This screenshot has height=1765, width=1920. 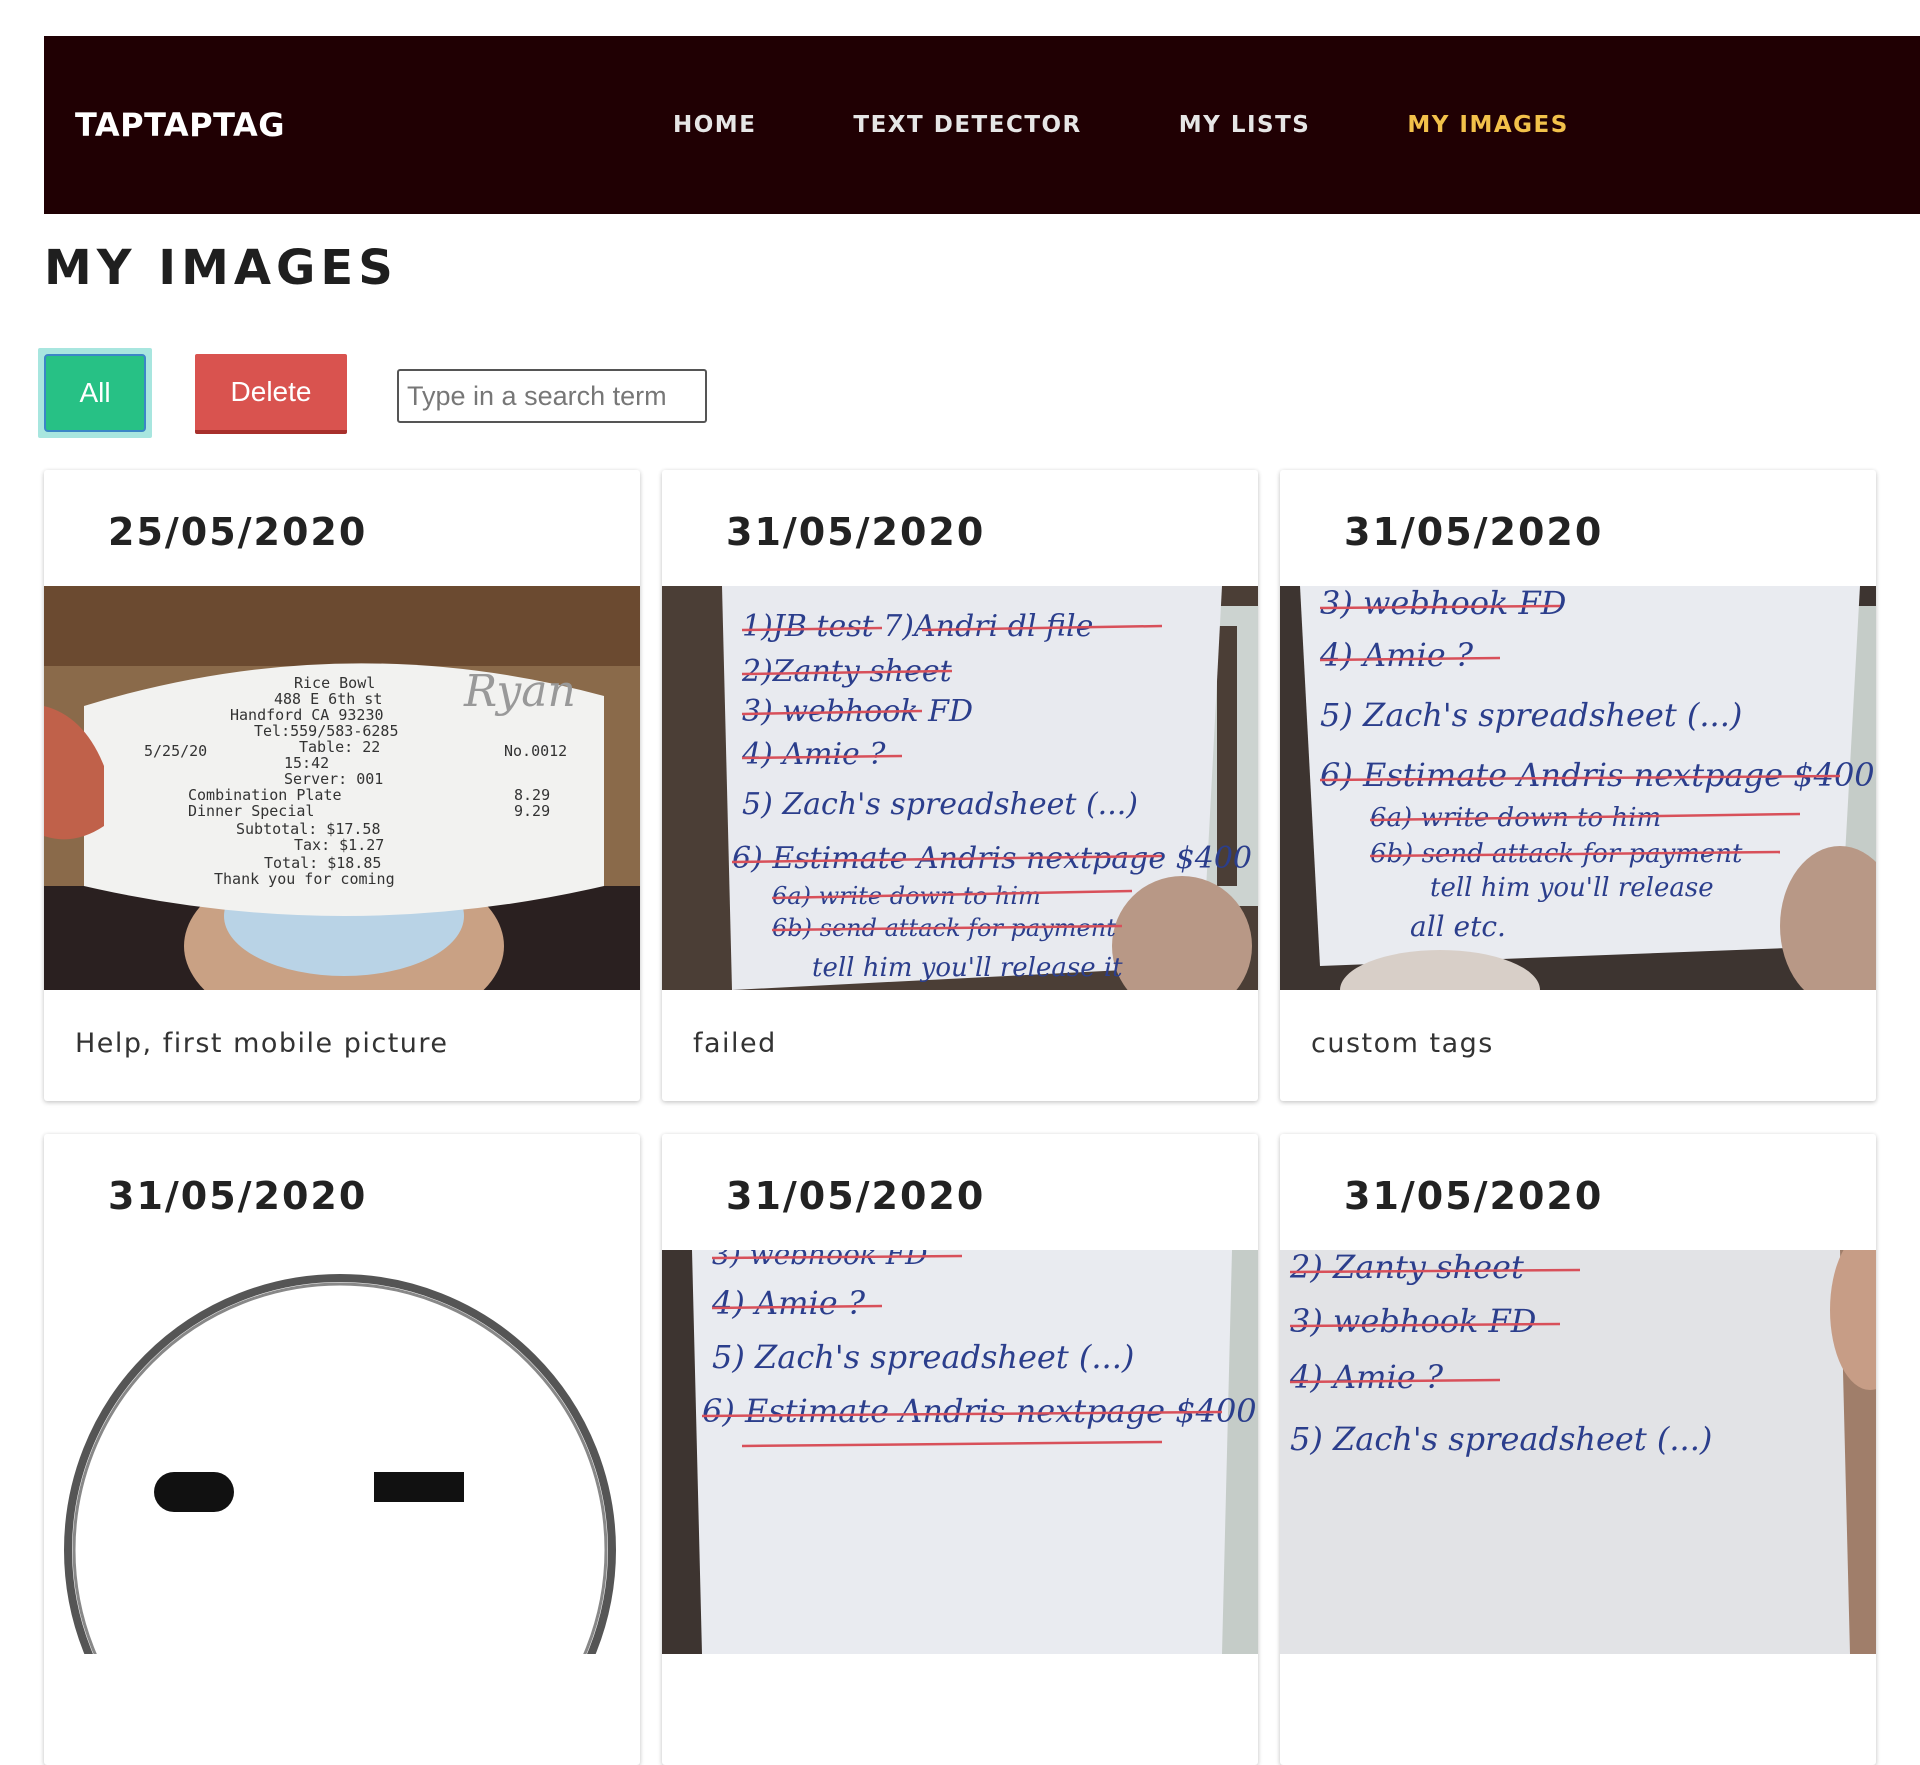 I want to click on card-caption: failed, so click(x=735, y=1043).